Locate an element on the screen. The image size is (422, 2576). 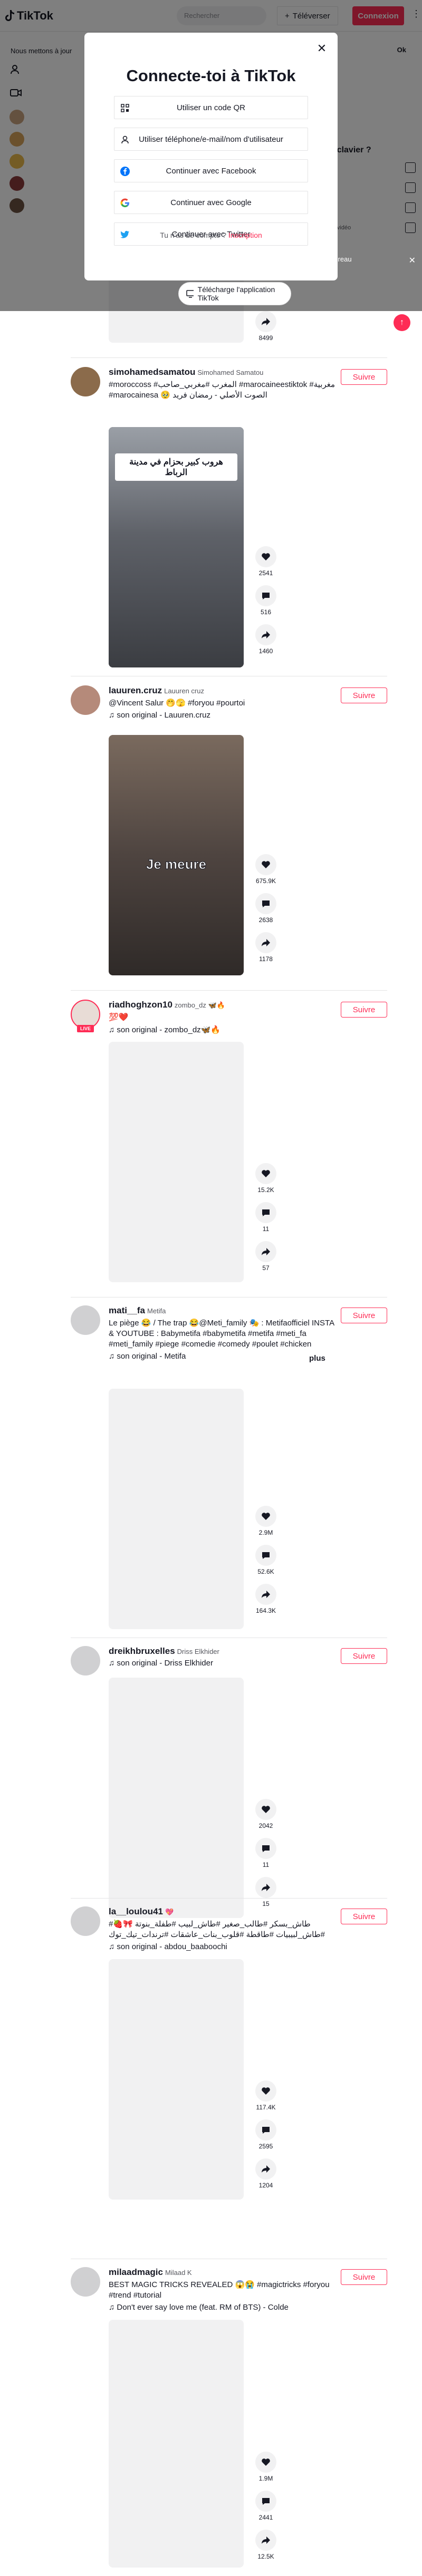
post-video: هروب كبير بحزام في مدينة الرباط is located at coordinates (176, 547).